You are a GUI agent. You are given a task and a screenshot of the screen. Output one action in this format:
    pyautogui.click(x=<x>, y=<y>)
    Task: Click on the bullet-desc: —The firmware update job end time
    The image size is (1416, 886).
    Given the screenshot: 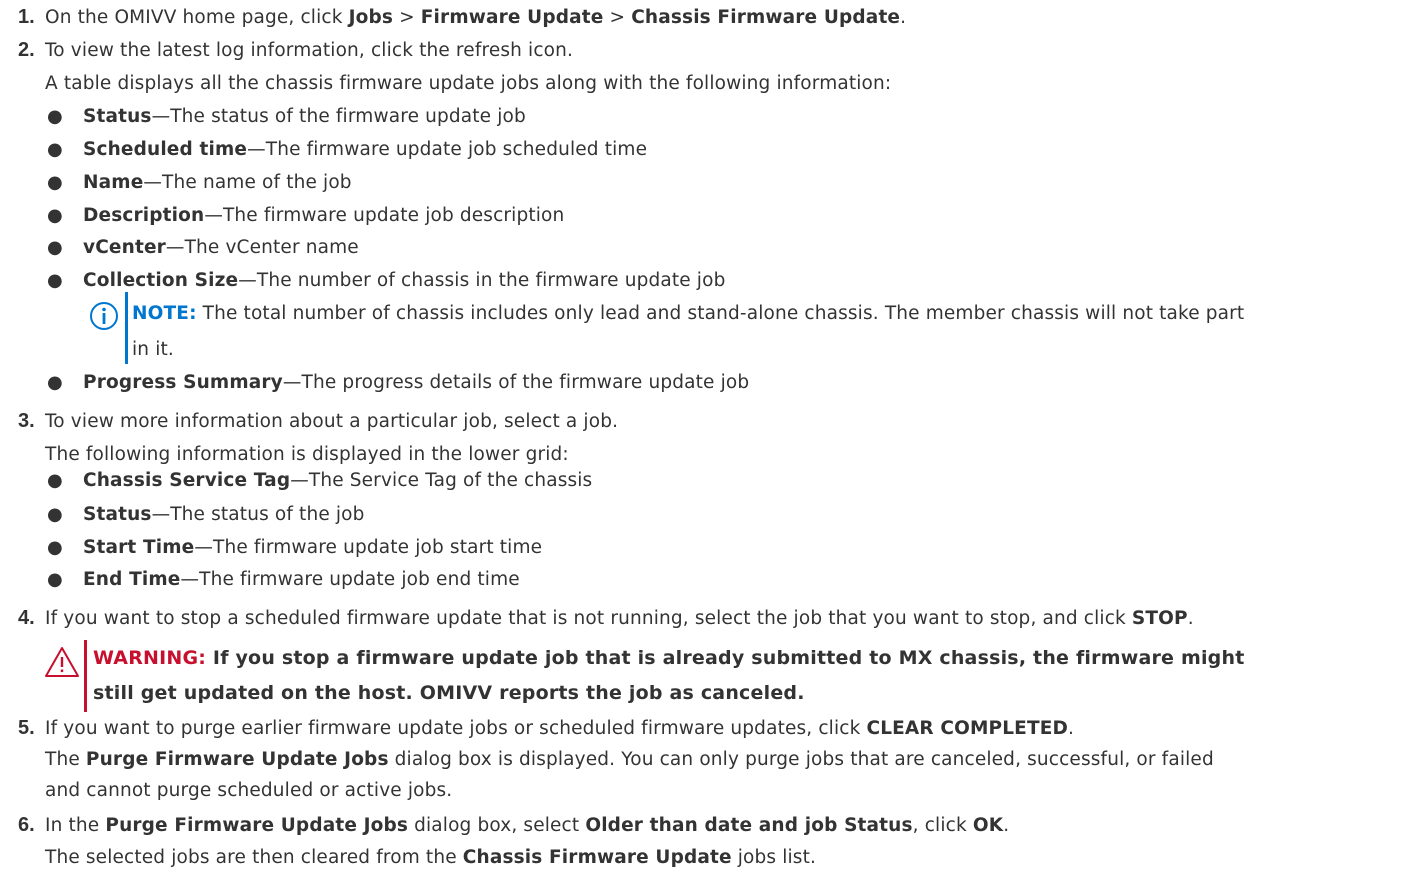 What is the action you would take?
    pyautogui.click(x=350, y=579)
    